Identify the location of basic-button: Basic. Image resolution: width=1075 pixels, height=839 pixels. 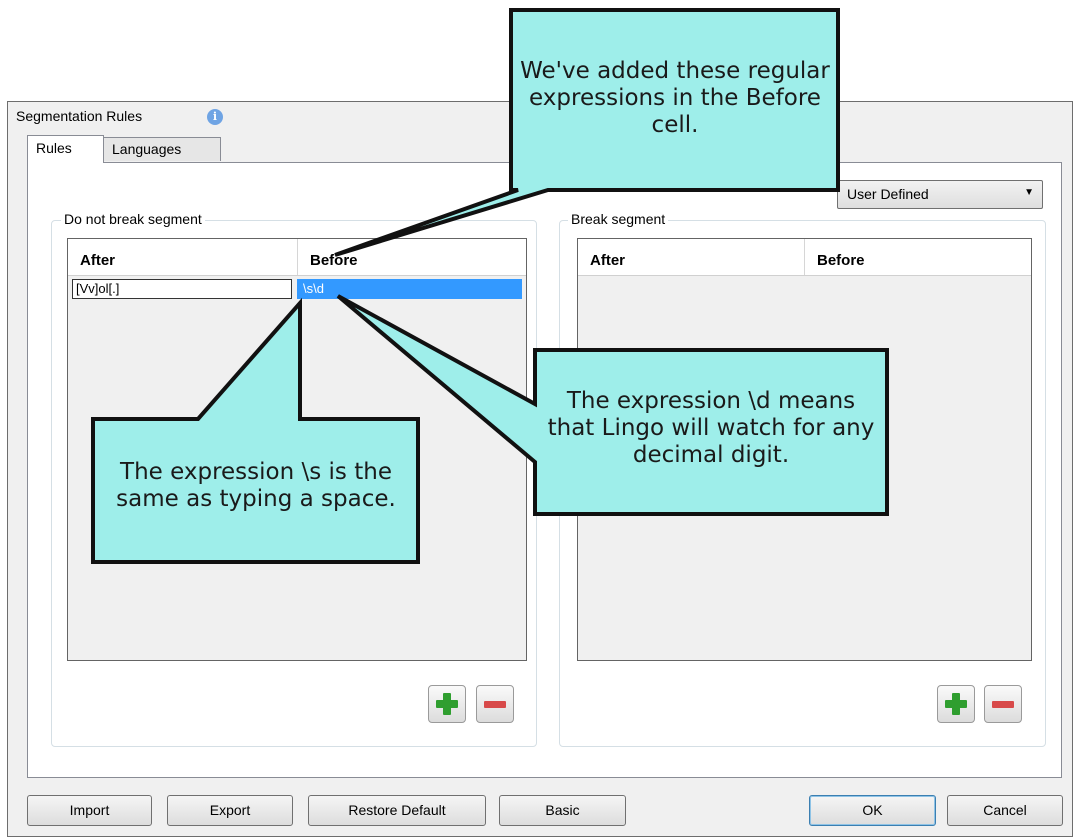
(562, 810).